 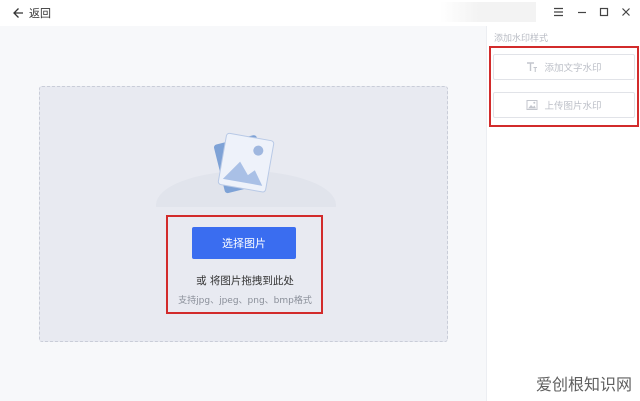 I want to click on image-illustration-icon, so click(x=246, y=169).